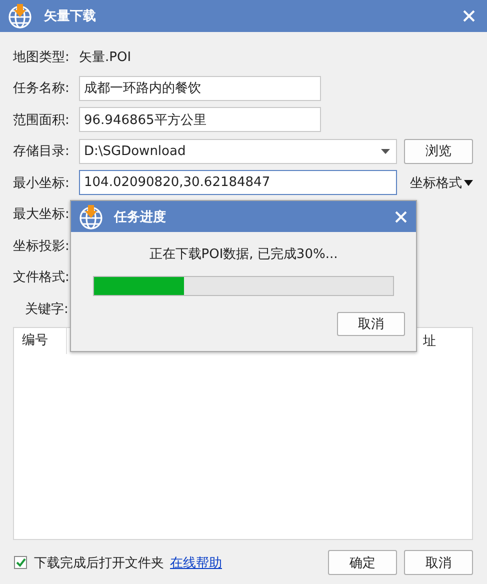  Describe the element at coordinates (99, 563) in the screenshot. I see `checkbox-label: 下载完成后打开文件夹` at that location.